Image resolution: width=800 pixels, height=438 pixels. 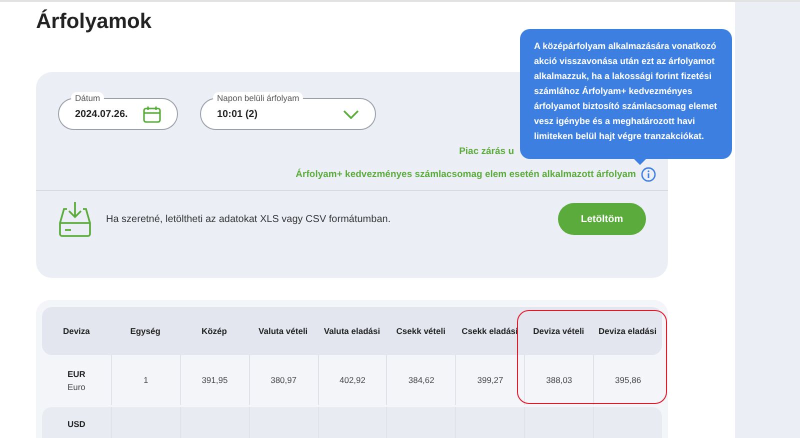 I want to click on table-cell: 388,03, so click(x=559, y=380).